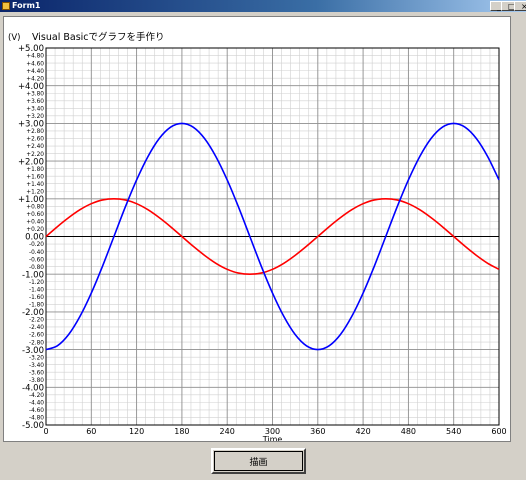 This screenshot has height=480, width=526. What do you see at coordinates (35, 230) in the screenshot?
I see `y-tick-label-minor: +0.20` at bounding box center [35, 230].